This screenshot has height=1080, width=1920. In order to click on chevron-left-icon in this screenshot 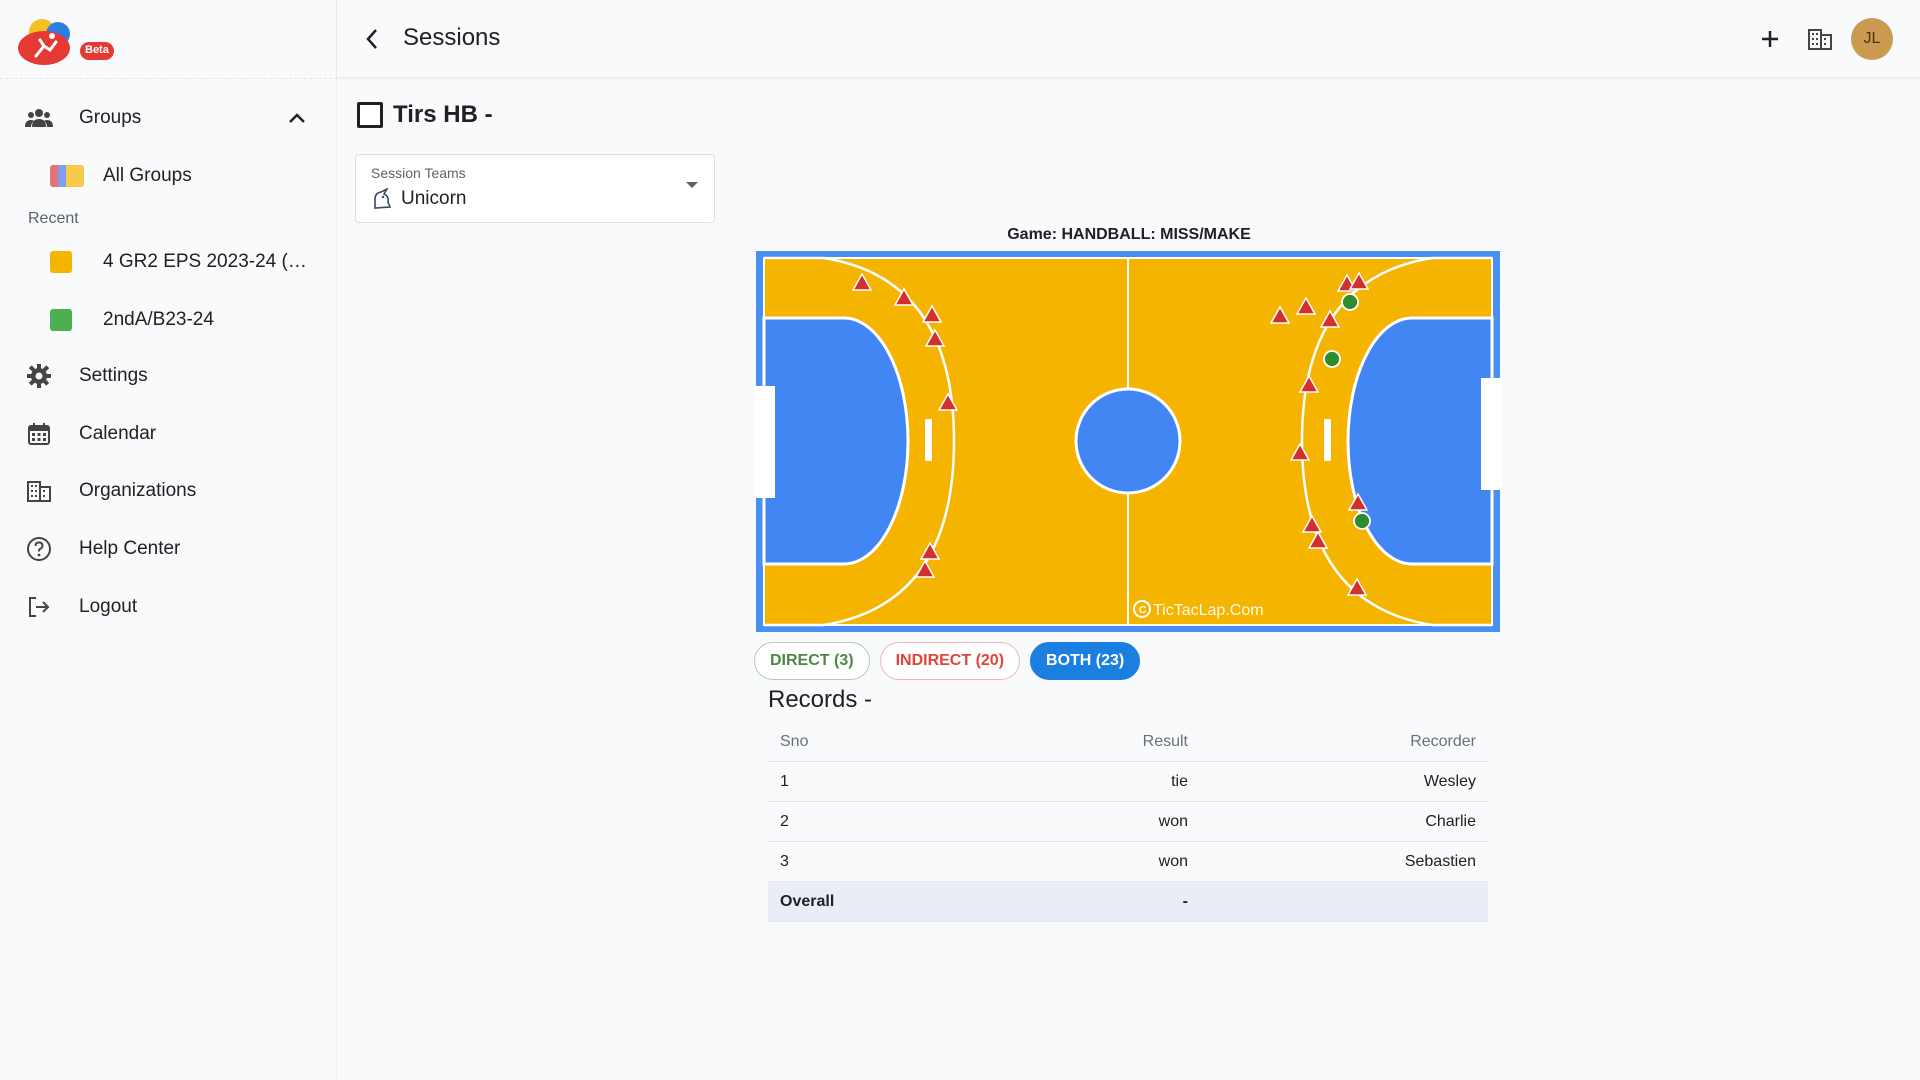, I will do `click(371, 39)`.